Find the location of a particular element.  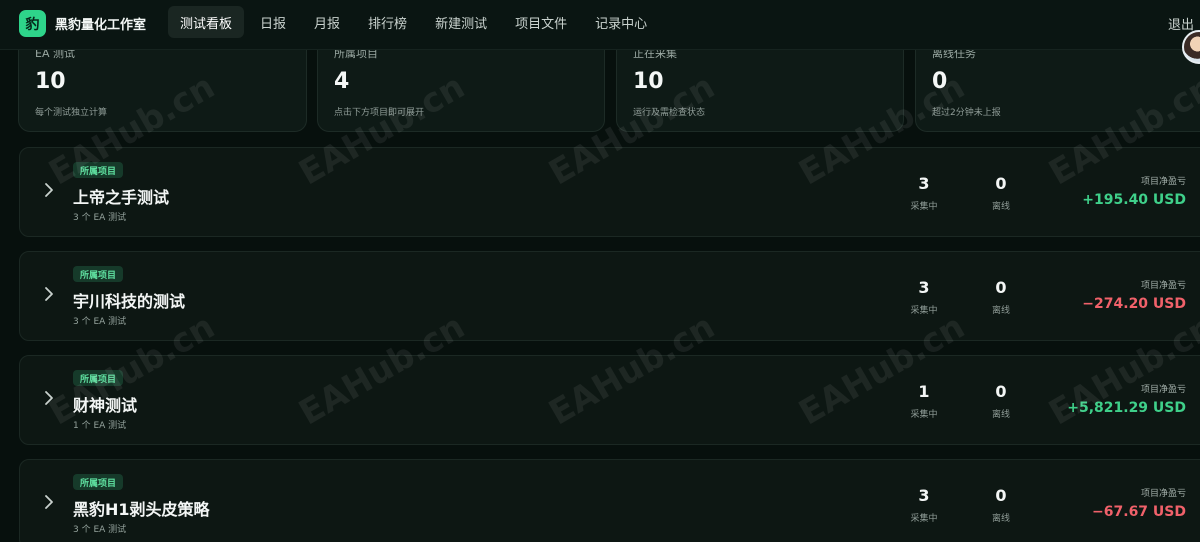

app-logo: 豹 is located at coordinates (32, 23).